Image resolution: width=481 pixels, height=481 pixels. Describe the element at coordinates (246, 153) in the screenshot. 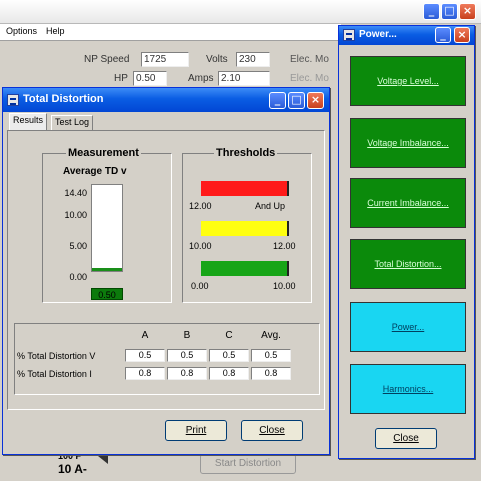

I see `thresholds-title: Thresholds` at that location.